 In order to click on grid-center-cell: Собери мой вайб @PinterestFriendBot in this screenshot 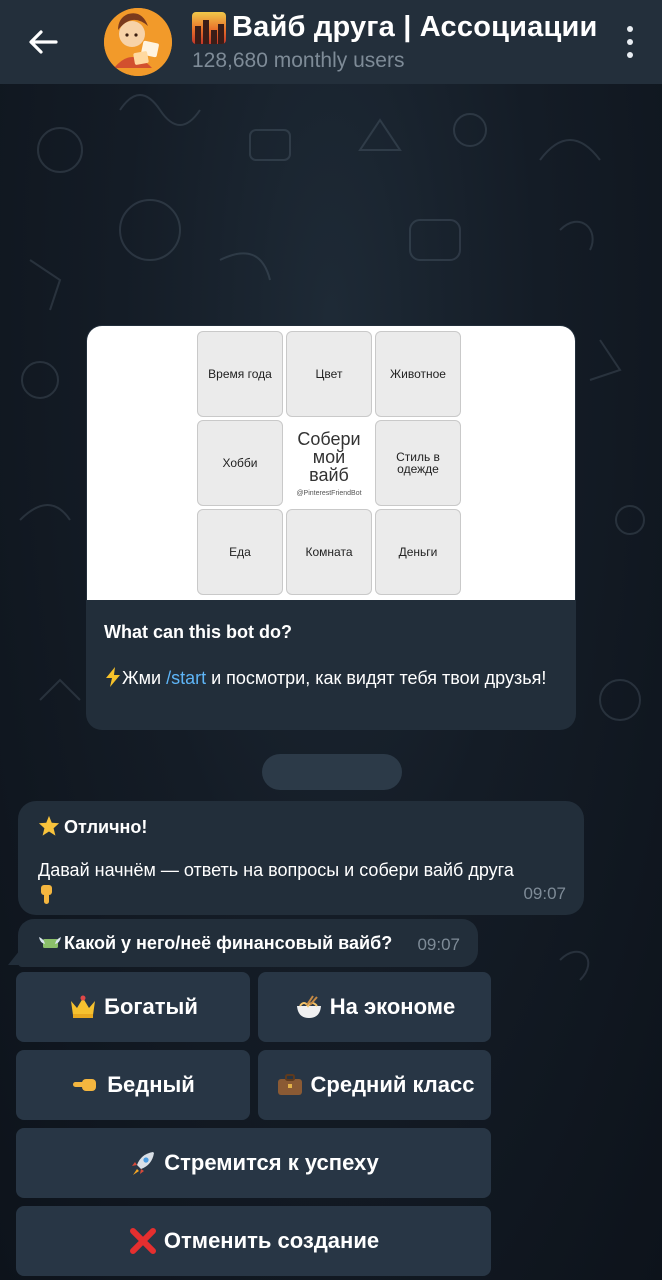, I will do `click(329, 463)`.